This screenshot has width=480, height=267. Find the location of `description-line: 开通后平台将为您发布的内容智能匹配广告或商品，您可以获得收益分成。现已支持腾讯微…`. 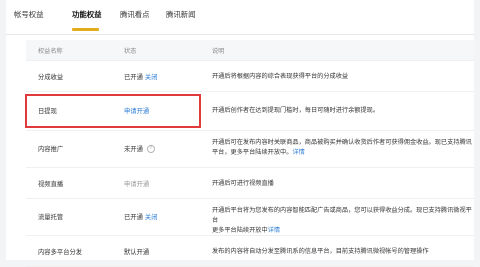

description-line: 开通后平台将为您发布的内容智能匹配广告或商品，您可以获得收益分成。现已支持腾讯微… is located at coordinates (342, 215).